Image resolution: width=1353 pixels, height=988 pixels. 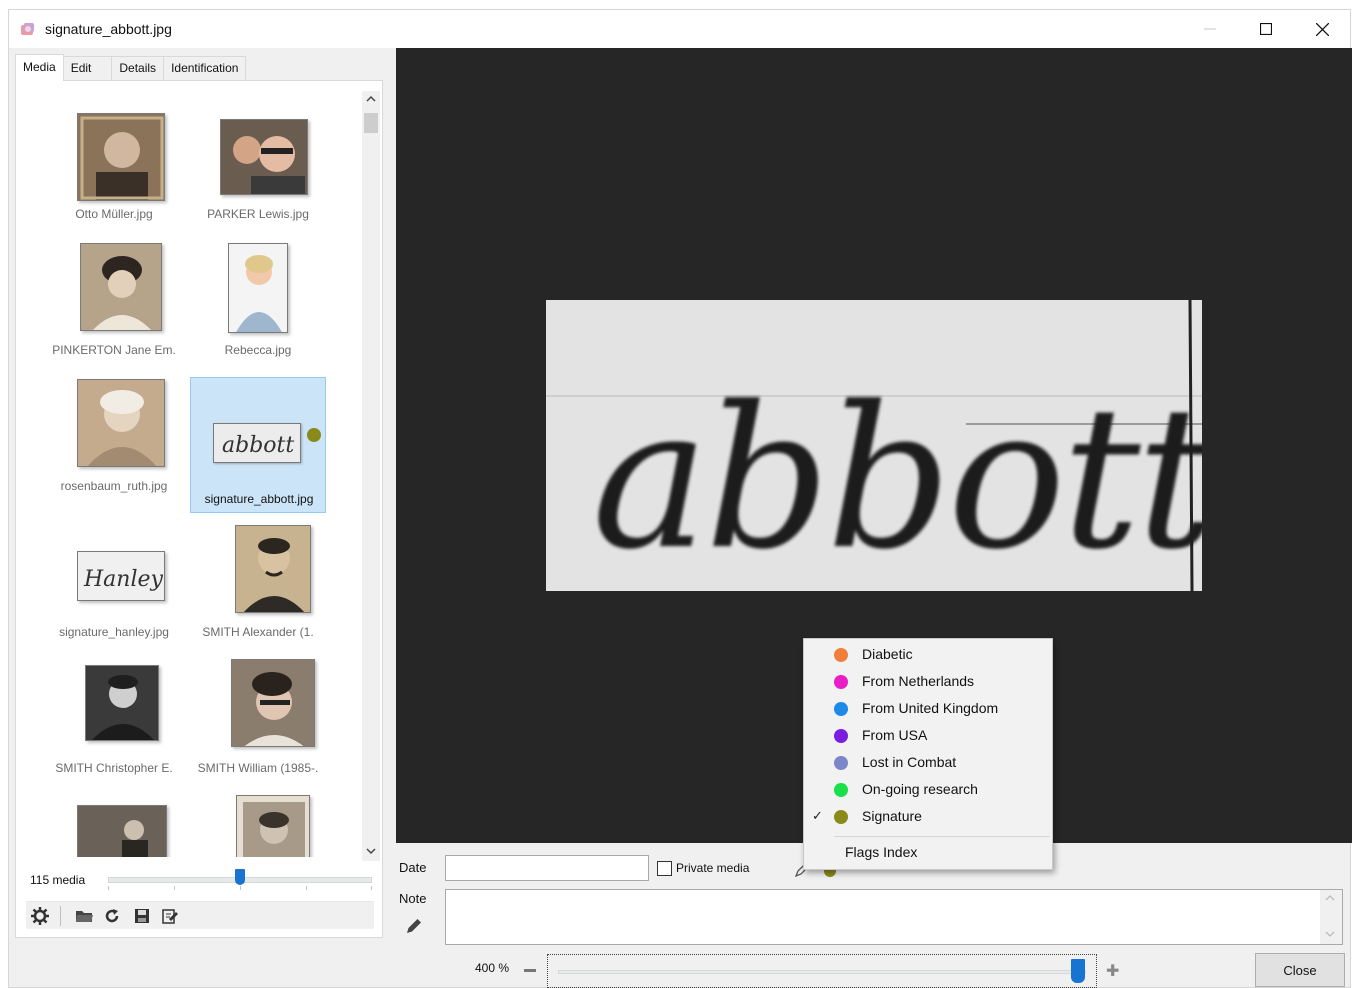 I want to click on tab-details: Details, so click(x=138, y=68).